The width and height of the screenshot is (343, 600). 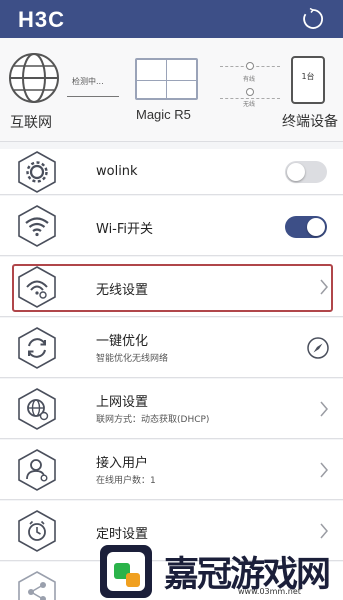 I want to click on internet-globe-icon, so click(x=34, y=78).